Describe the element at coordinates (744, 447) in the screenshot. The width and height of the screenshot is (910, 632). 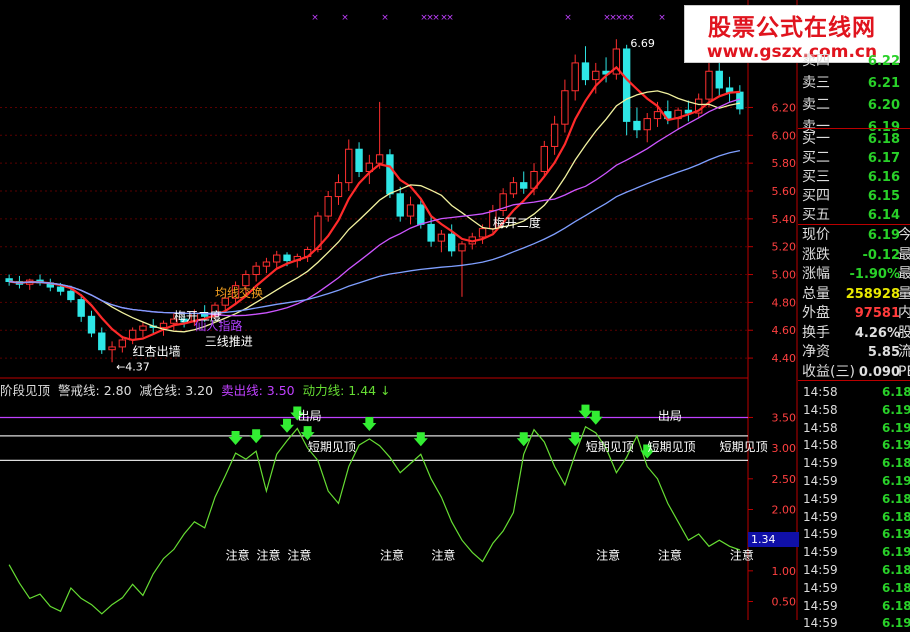
I see `signal-label: 短期见顶` at that location.